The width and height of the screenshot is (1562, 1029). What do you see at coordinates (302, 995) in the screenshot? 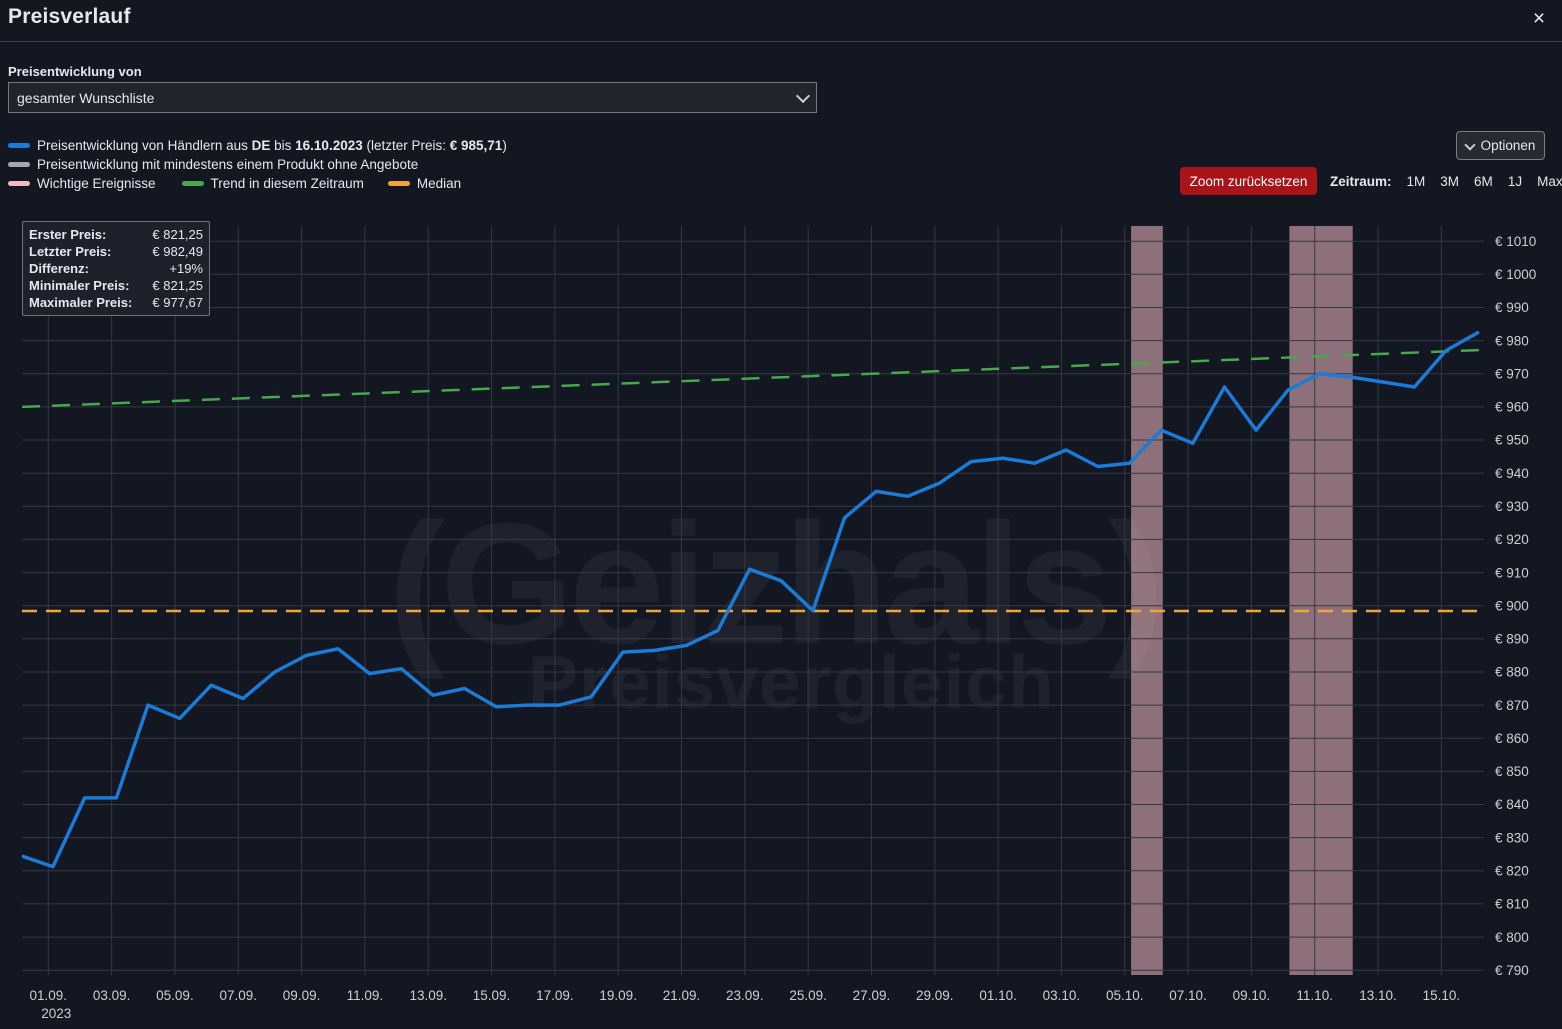
I see `x-axis-tick-label: 09.09.` at bounding box center [302, 995].